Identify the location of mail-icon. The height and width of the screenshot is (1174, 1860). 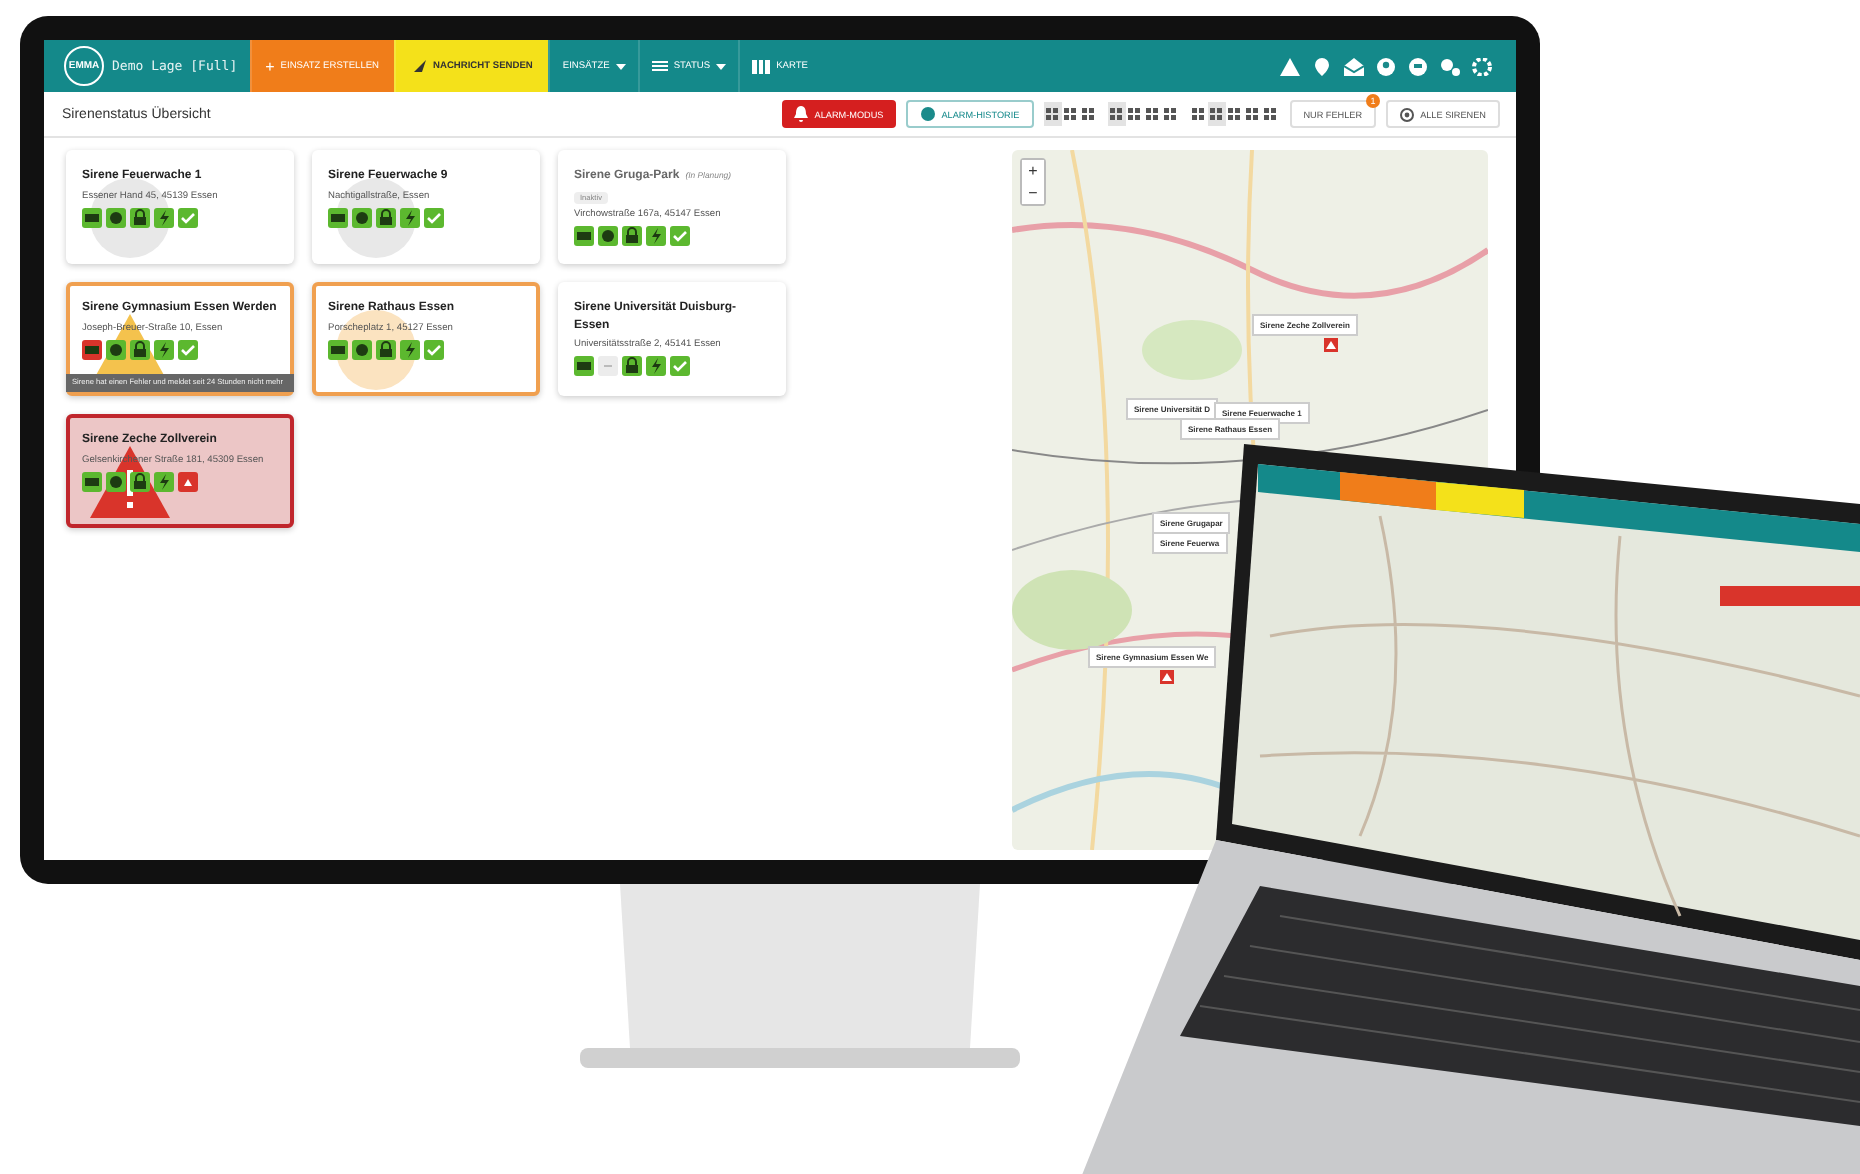
(1354, 66).